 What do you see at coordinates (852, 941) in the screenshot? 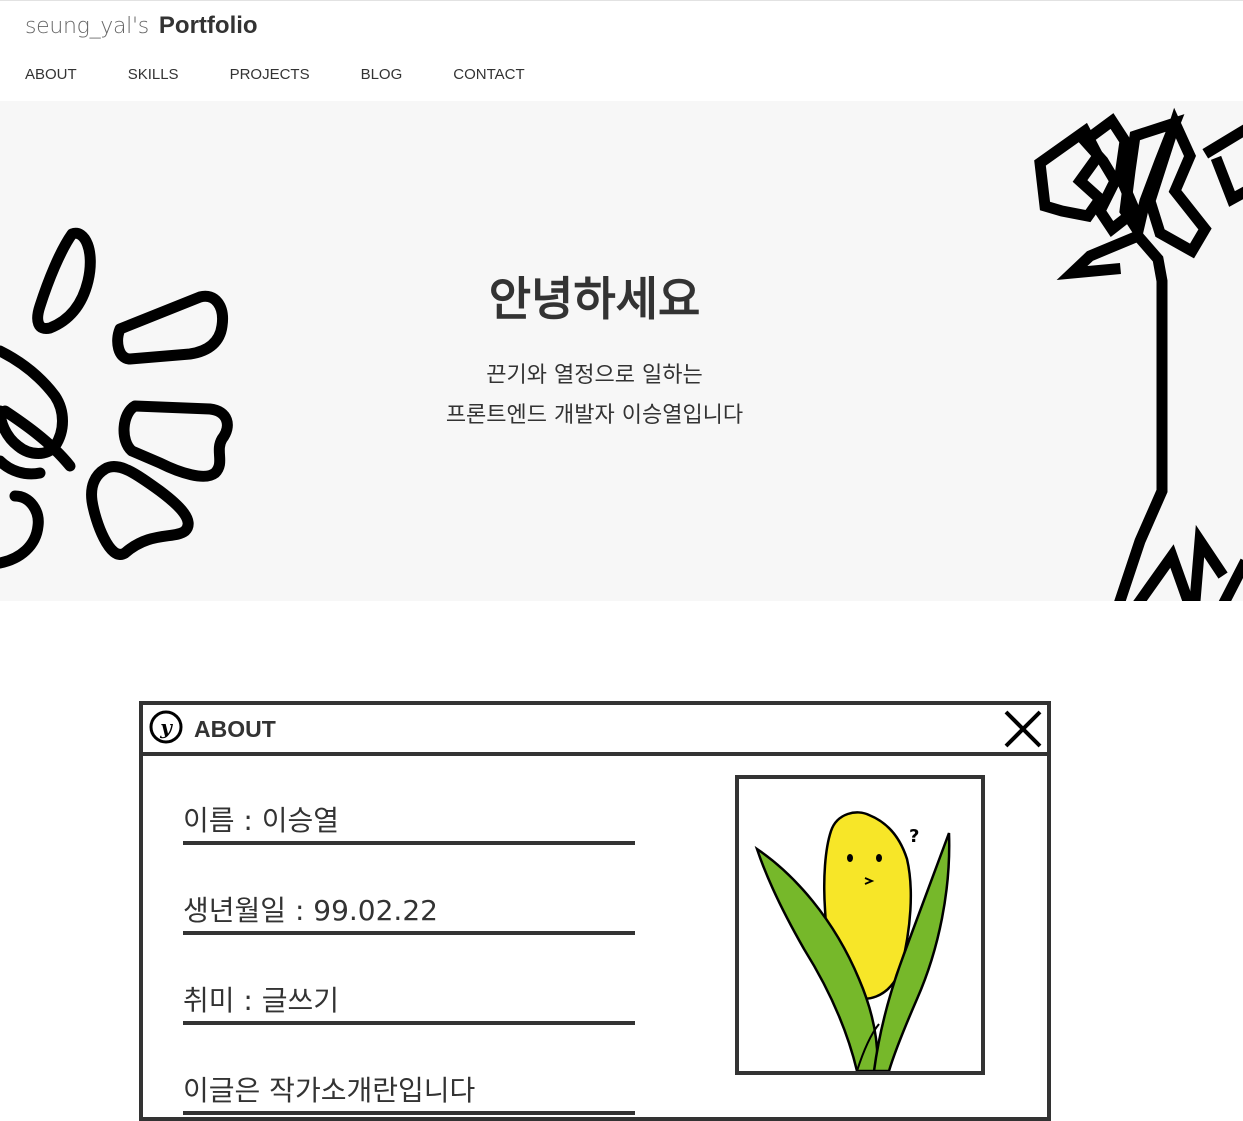
I see `corn-character-illustration: ?` at bounding box center [852, 941].